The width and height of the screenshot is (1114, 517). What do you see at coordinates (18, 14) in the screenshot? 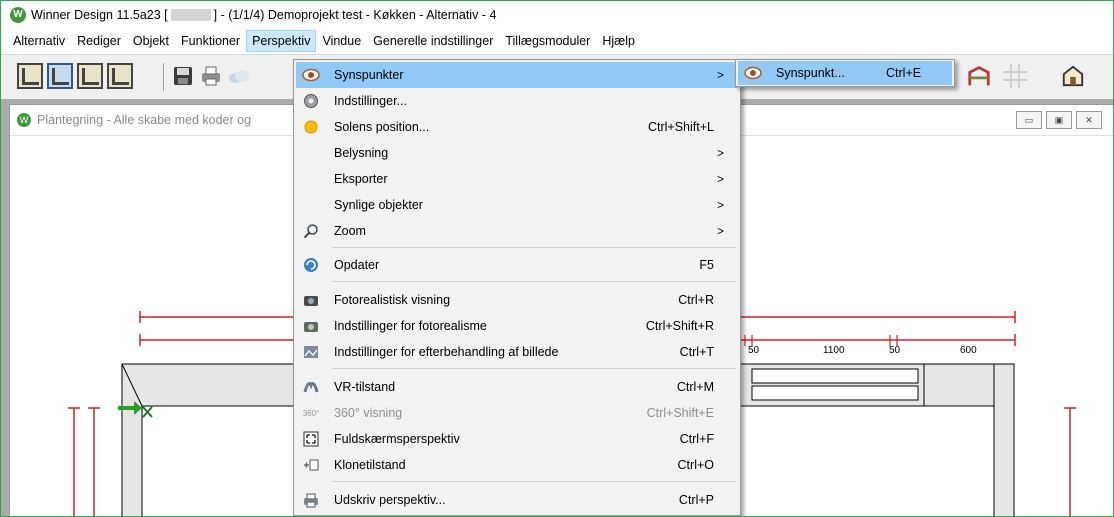
I see `app-logo-icon: W` at bounding box center [18, 14].